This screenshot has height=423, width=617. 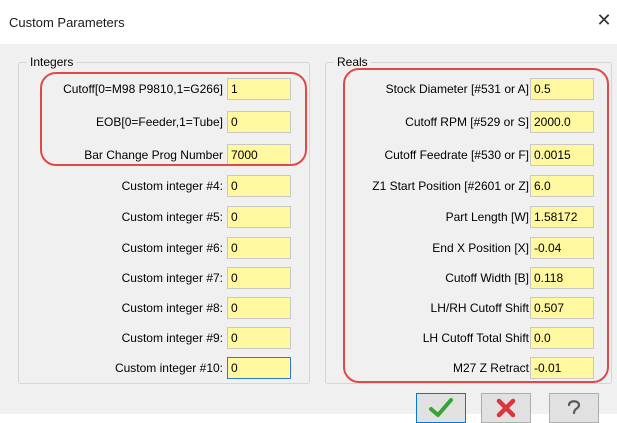 What do you see at coordinates (487, 217) in the screenshot?
I see `real-label: Part Length [W]` at bounding box center [487, 217].